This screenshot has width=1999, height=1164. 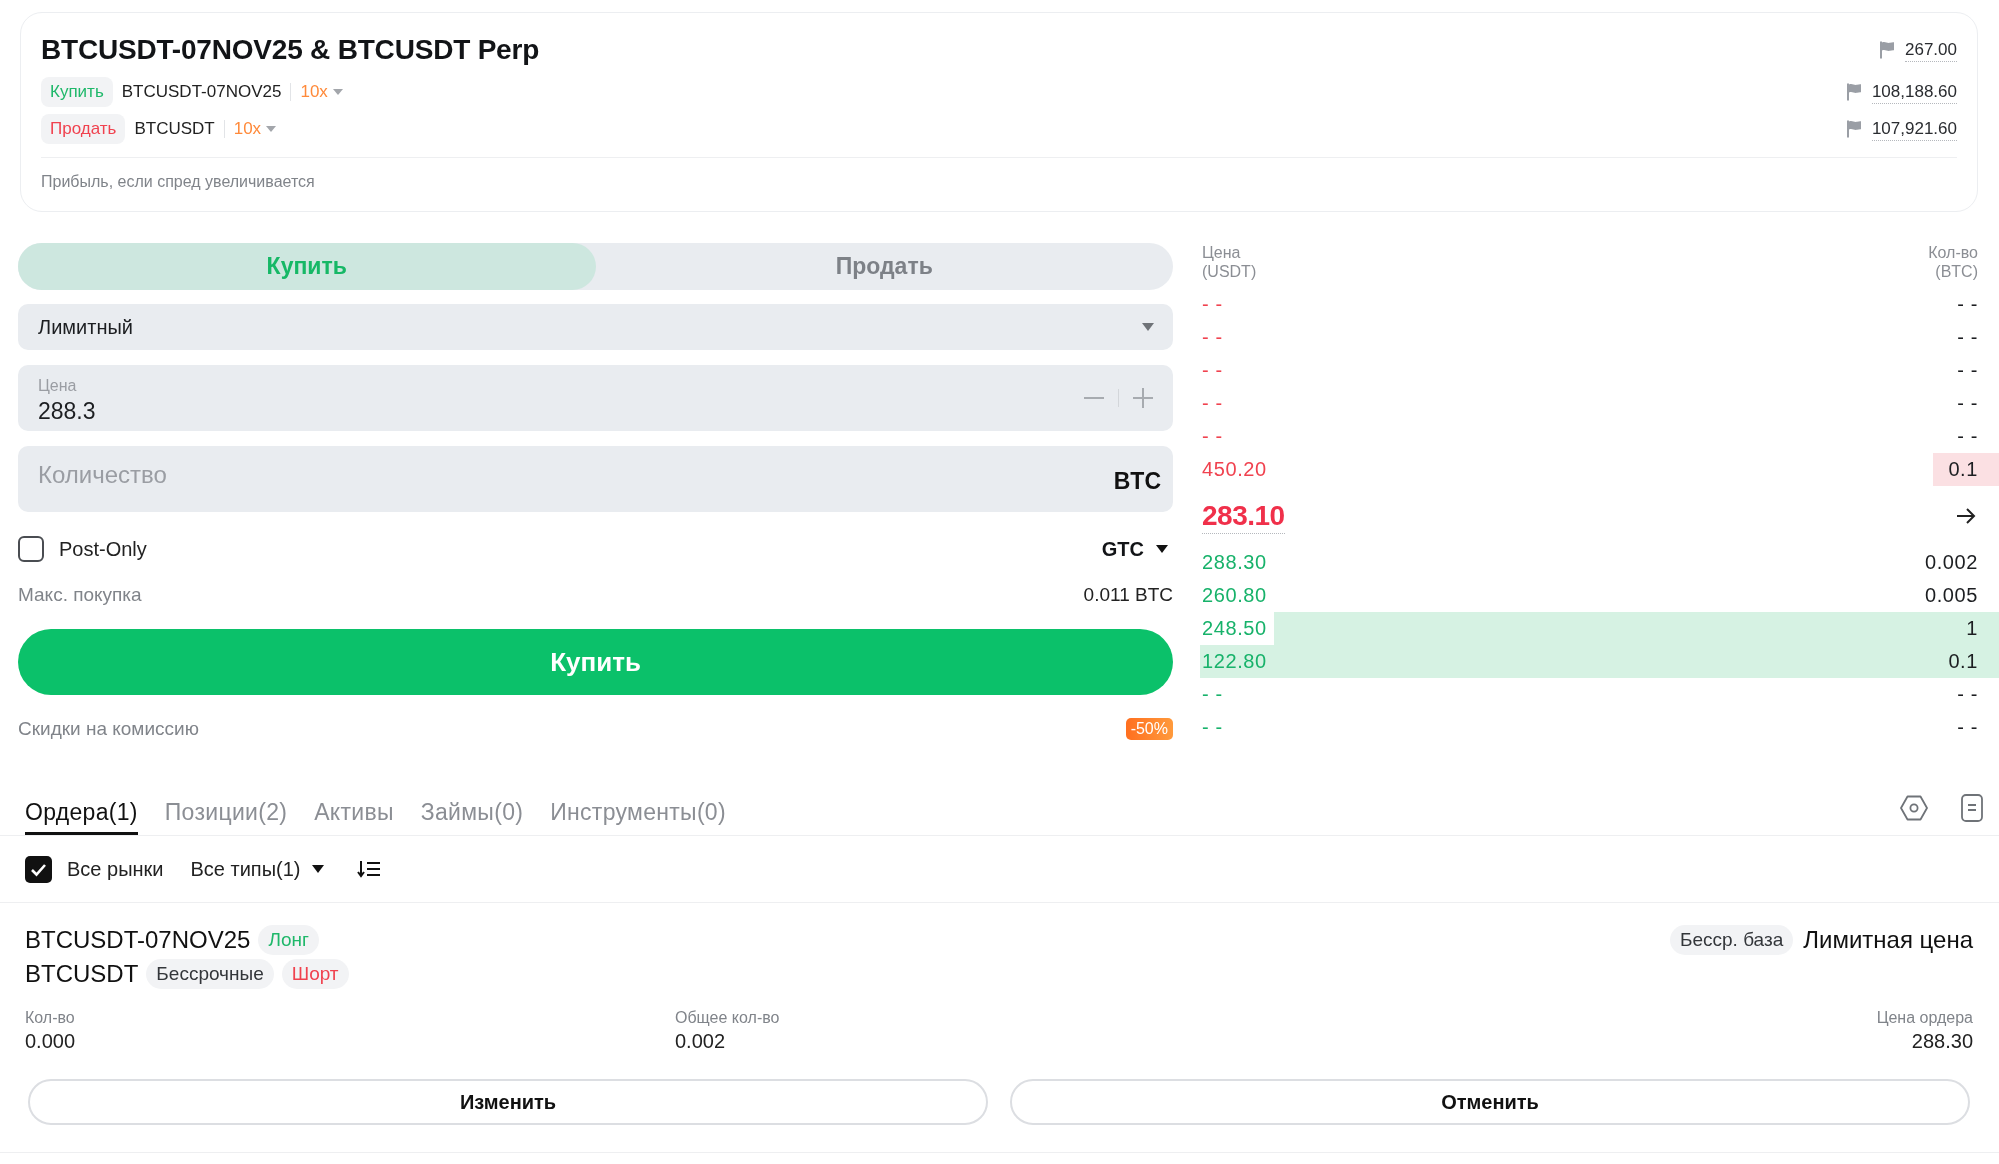 I want to click on field-value: 288.30, so click(x=1942, y=1041).